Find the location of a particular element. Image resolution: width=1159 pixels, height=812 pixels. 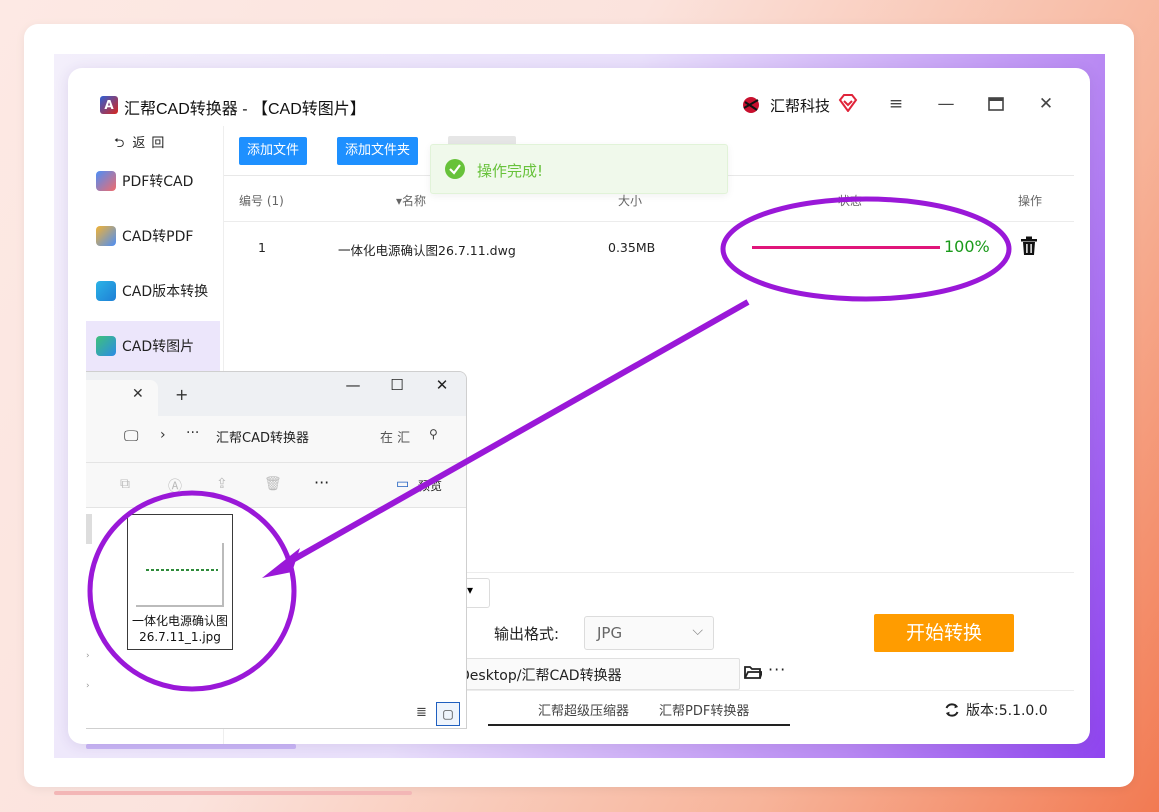

sidebar-item-cad-to-pdf: CAD转PDF is located at coordinates (153, 236).